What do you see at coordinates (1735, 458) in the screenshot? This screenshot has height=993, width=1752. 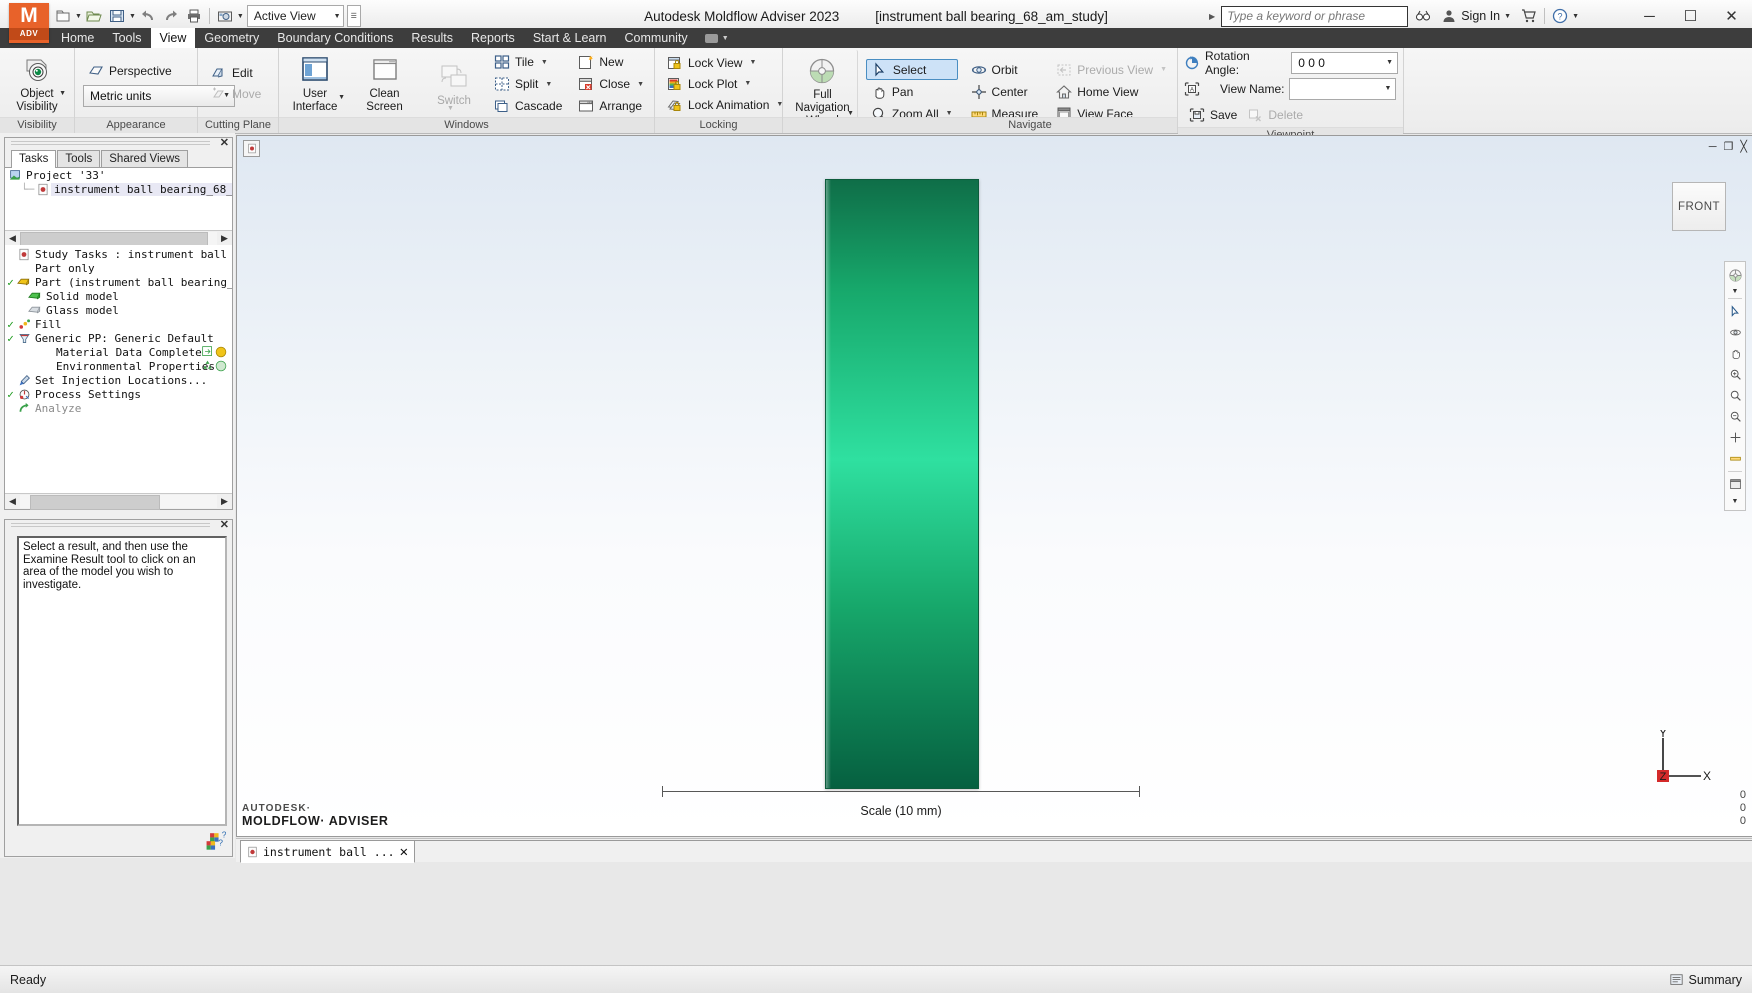 I see `measure-icon` at bounding box center [1735, 458].